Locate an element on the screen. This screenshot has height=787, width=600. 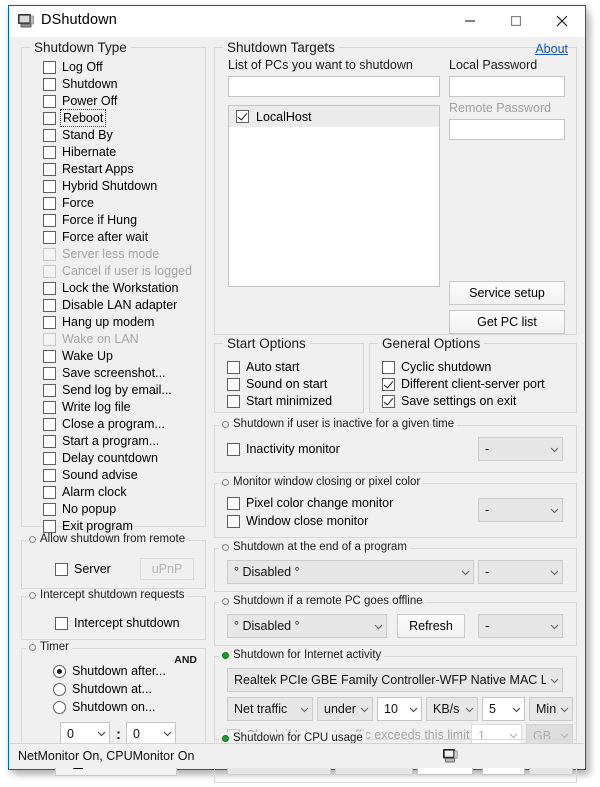
checkbox-hibernate: Hibernate is located at coordinates (79, 152).